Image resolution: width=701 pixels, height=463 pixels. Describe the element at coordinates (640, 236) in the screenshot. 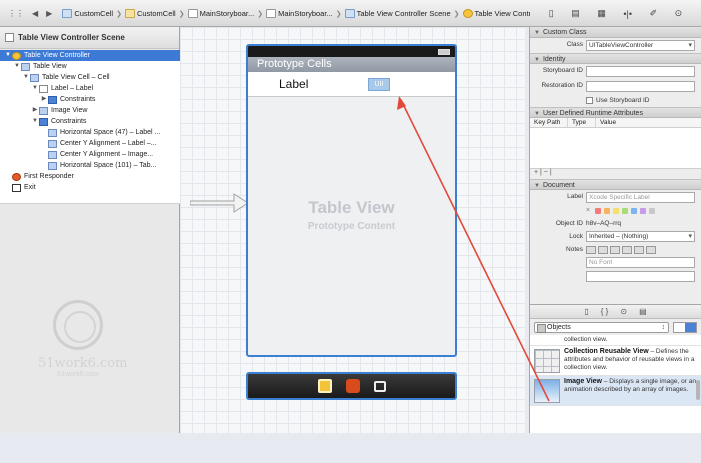

I see `lock-select: Inherited – (Nothing)` at that location.